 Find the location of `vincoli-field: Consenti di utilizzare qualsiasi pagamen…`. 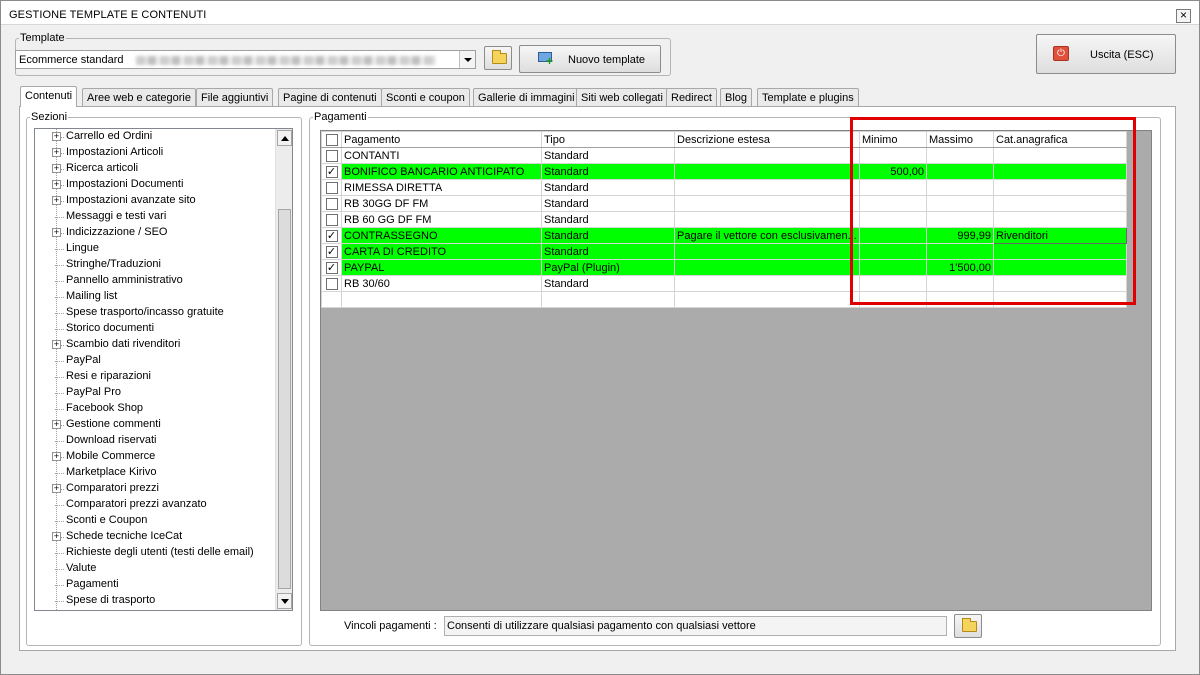

vincoli-field: Consenti di utilizzare qualsiasi pagamen… is located at coordinates (695, 626).